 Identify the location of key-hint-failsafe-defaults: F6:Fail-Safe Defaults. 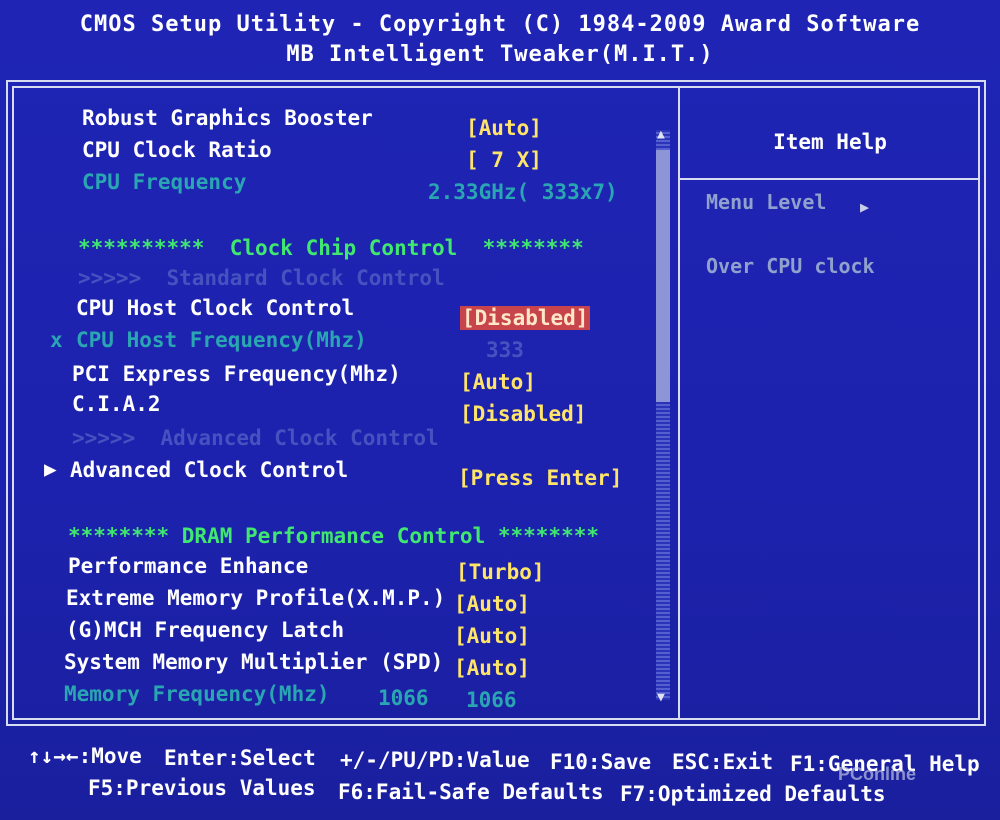
(471, 792).